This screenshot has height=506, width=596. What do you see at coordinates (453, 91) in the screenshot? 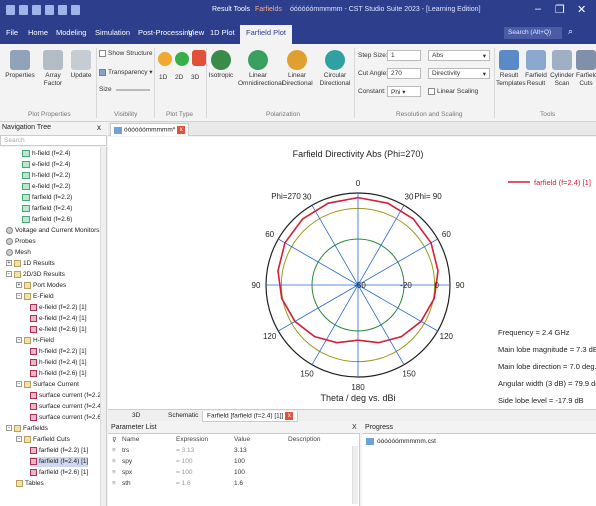
I see `linear-scaling-checkbox: Linear Scaling` at bounding box center [453, 91].